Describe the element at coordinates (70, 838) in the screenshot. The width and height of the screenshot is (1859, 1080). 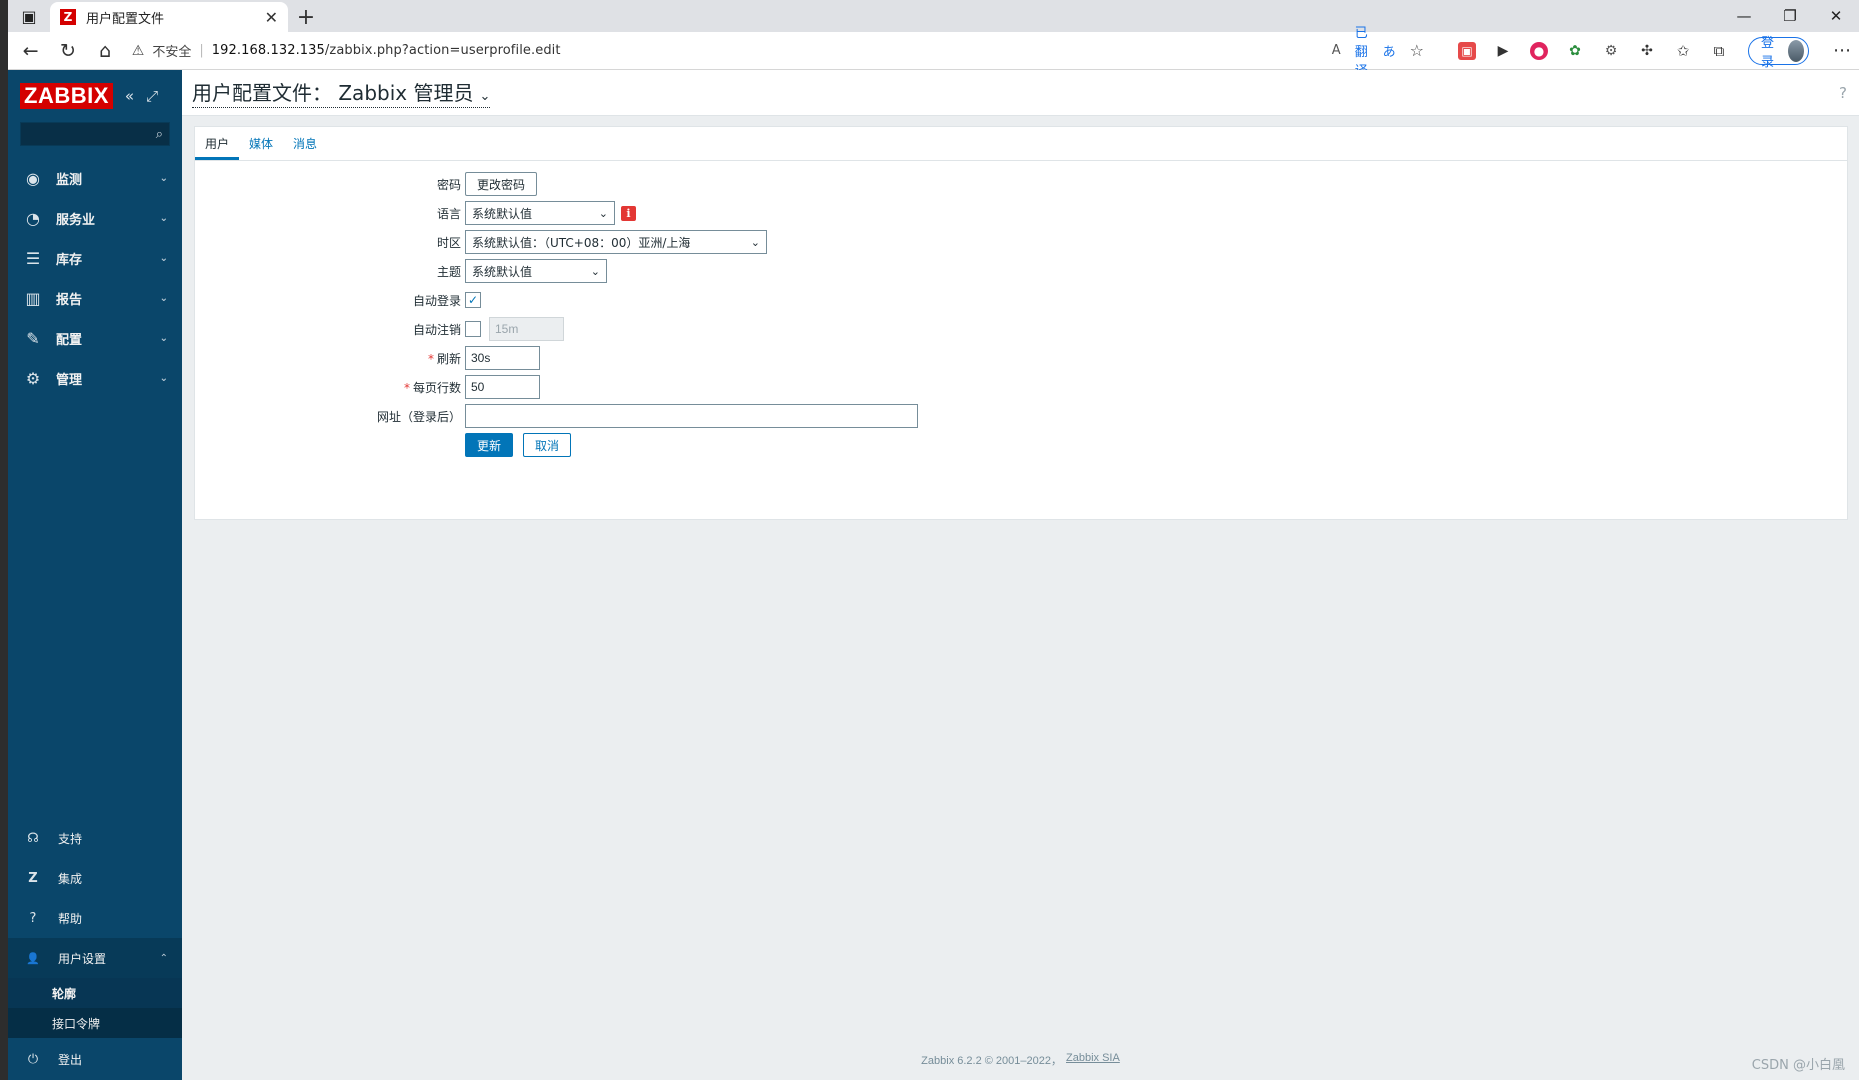
I see `sidebar-item-label: 支持` at that location.